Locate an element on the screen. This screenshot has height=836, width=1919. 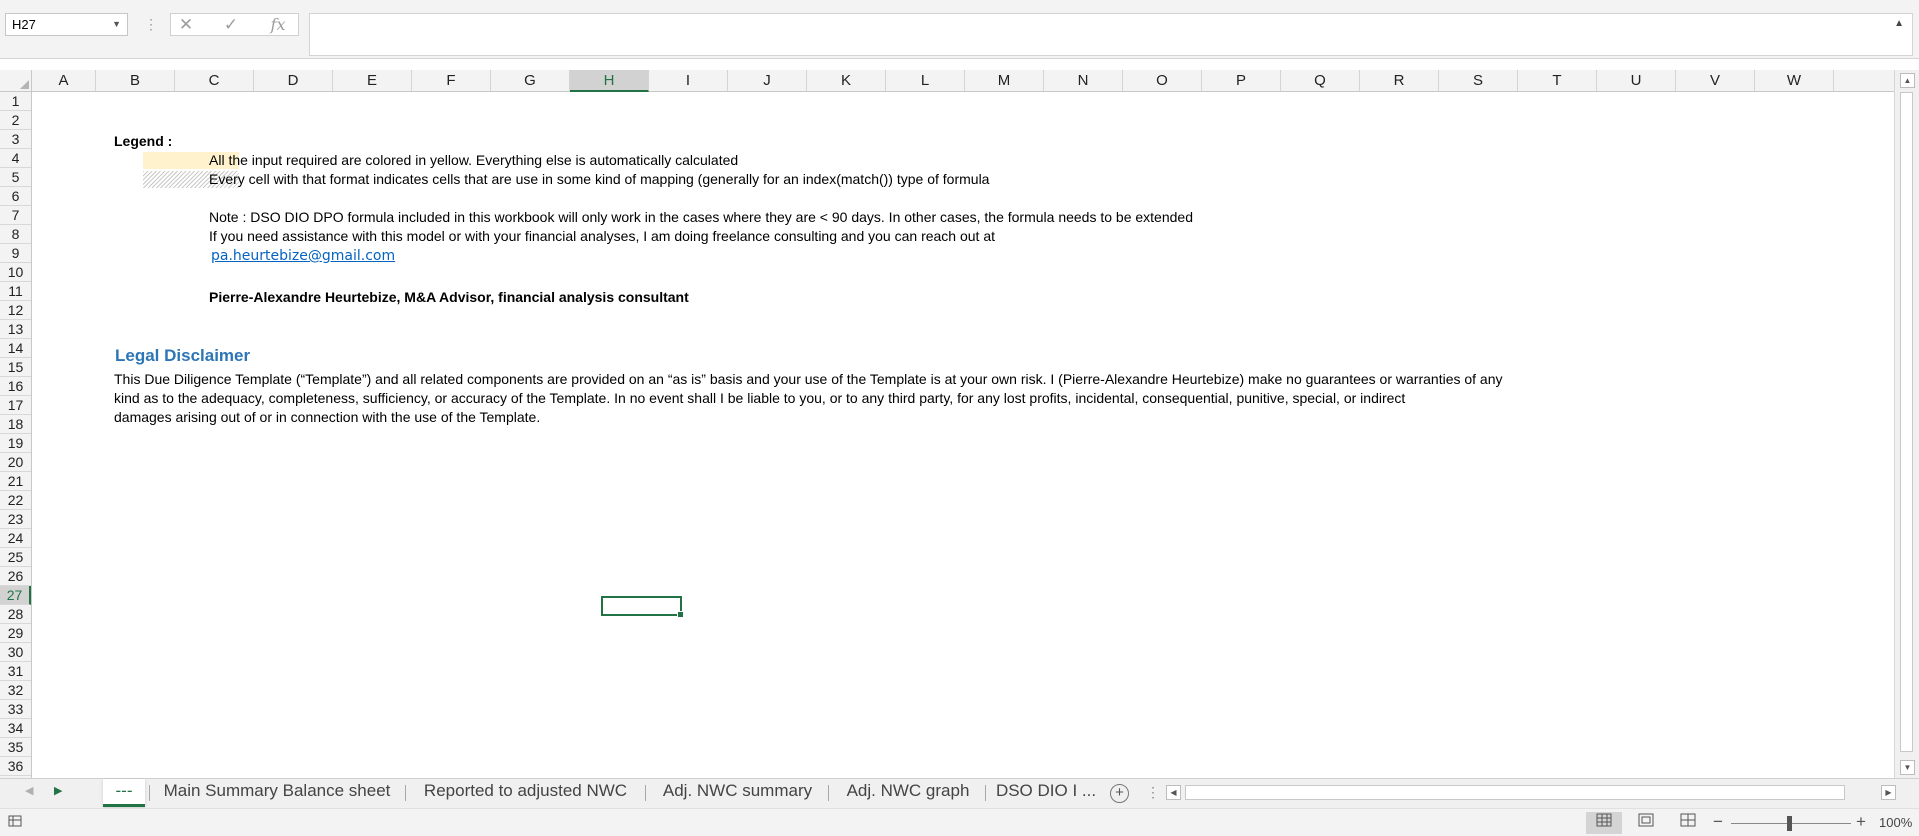
row-header-4: 4 is located at coordinates (15, 158).